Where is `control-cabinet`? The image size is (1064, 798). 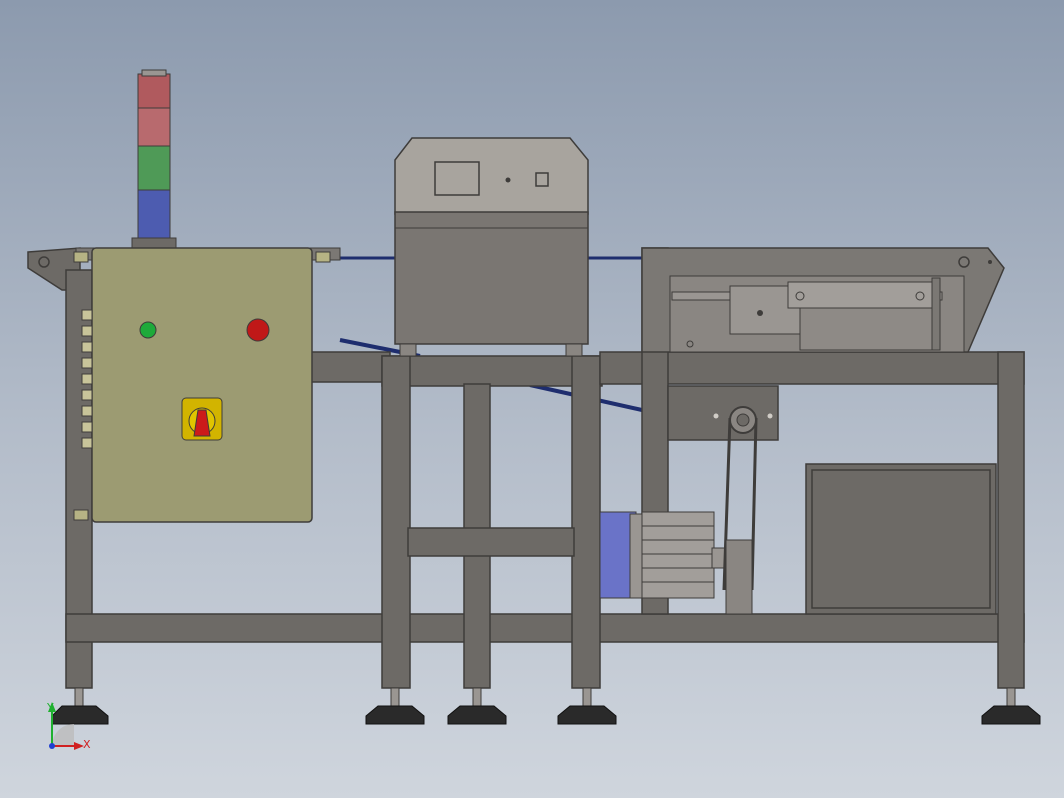
control-cabinet is located at coordinates (202, 385).